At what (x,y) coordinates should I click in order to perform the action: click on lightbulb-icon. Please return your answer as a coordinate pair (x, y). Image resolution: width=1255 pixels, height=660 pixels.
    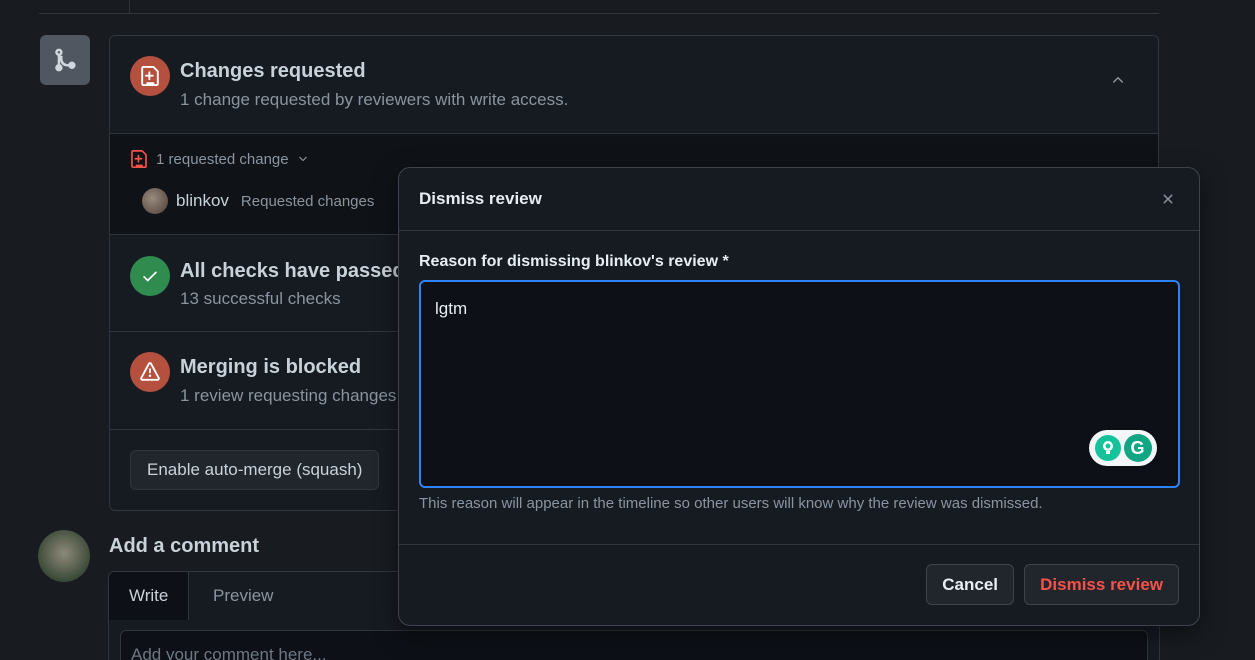
    Looking at the image, I should click on (1107, 448).